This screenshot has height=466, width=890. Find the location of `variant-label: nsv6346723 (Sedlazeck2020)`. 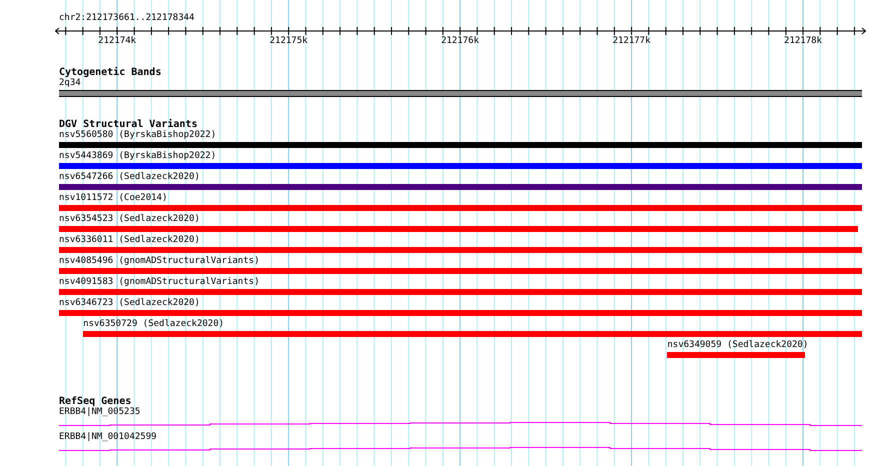

variant-label: nsv6346723 (Sedlazeck2020) is located at coordinates (460, 303).